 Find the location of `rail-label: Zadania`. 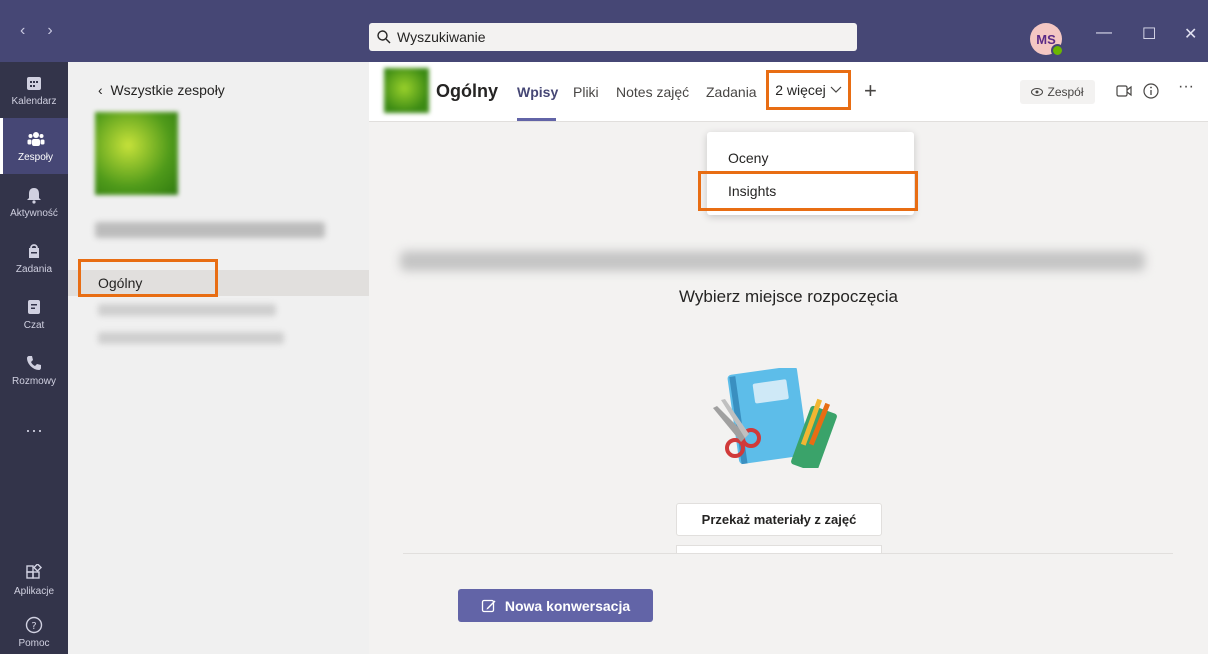

rail-label: Zadania is located at coordinates (34, 269).